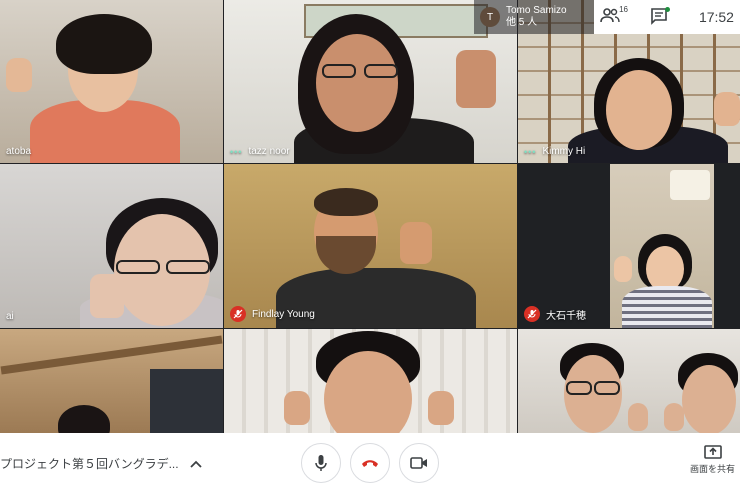 The image size is (740, 494). What do you see at coordinates (566, 316) in the screenshot?
I see `participant-name: 大石千穂` at bounding box center [566, 316].